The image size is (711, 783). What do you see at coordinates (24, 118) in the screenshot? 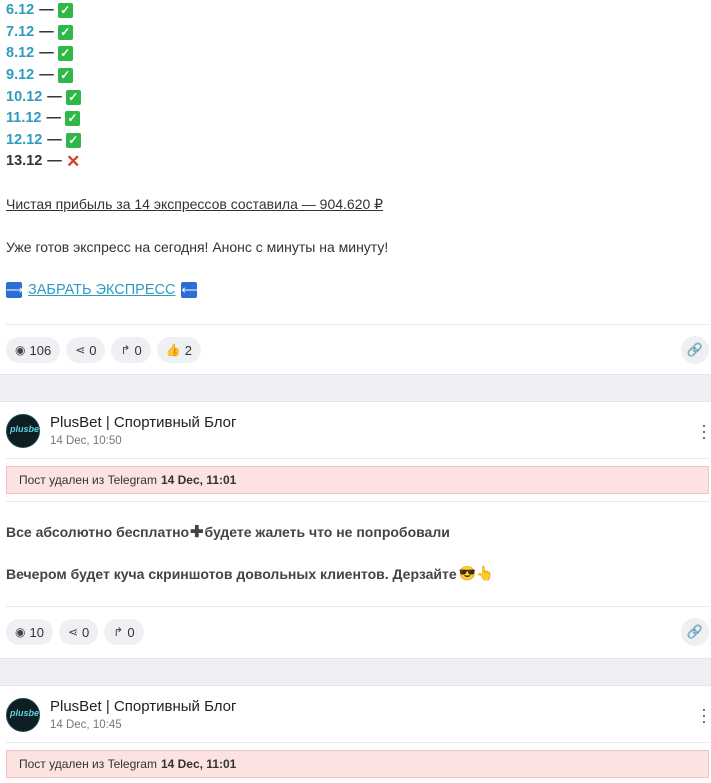
I see `result-date: 11.12` at bounding box center [24, 118].